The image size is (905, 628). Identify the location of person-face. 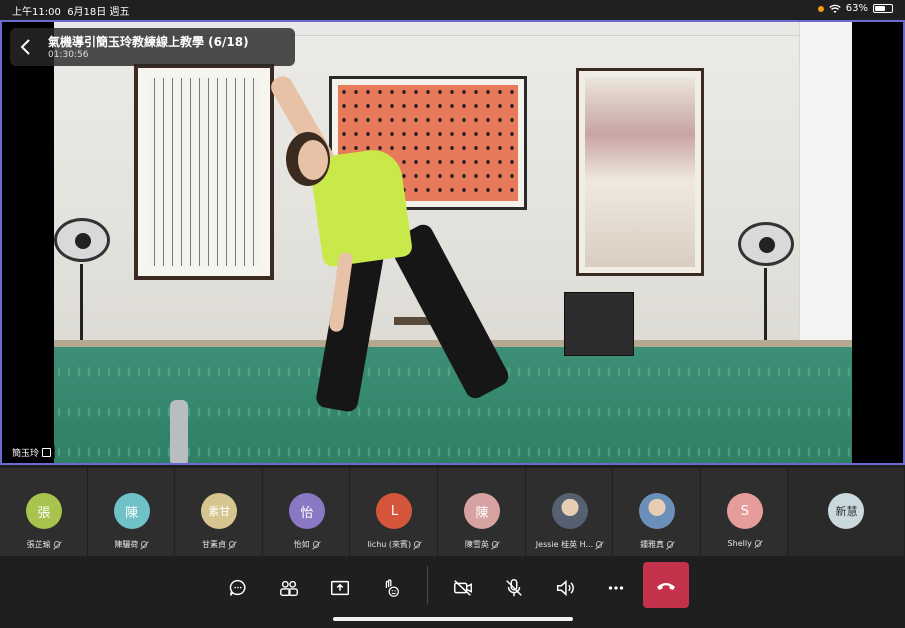
(313, 160).